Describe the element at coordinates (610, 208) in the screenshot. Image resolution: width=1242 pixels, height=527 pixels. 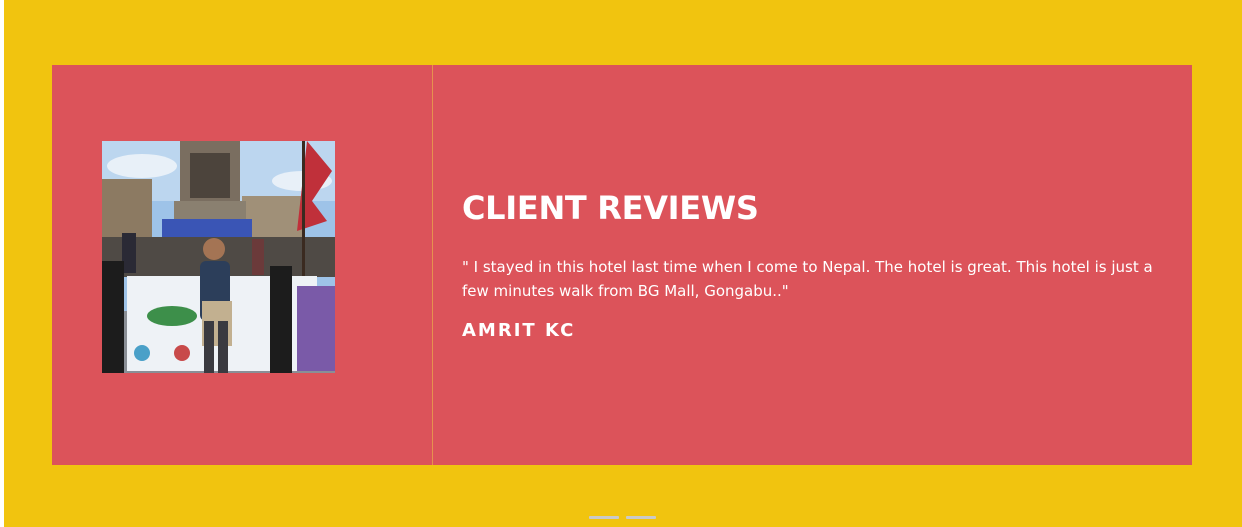
I see `section-heading: CLIENT REVIEWS` at that location.